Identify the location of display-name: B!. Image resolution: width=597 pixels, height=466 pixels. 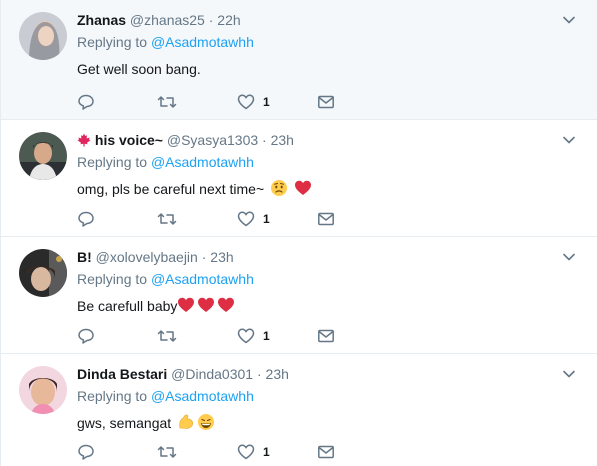
(84, 257).